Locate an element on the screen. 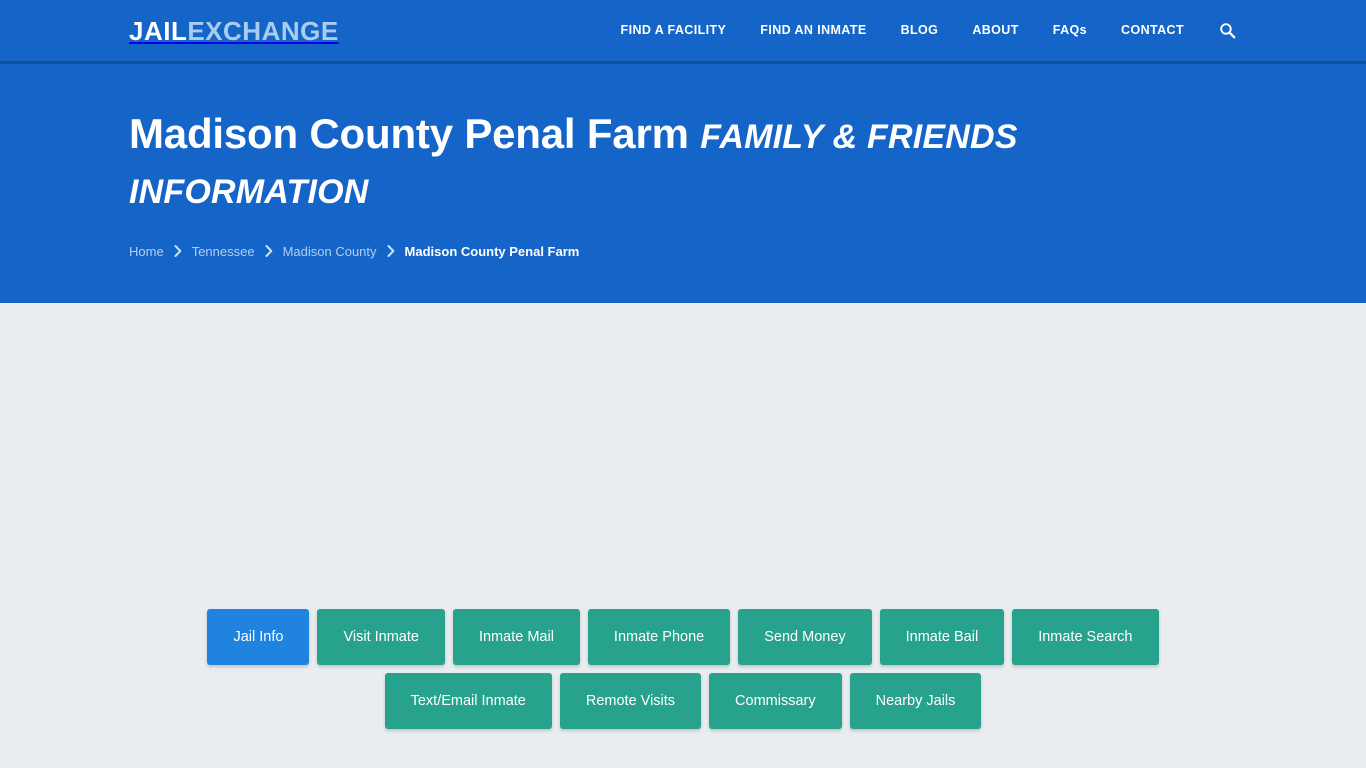 The width and height of the screenshot is (1366, 768). site-logo: JAILEXCHANGE is located at coordinates (234, 31).